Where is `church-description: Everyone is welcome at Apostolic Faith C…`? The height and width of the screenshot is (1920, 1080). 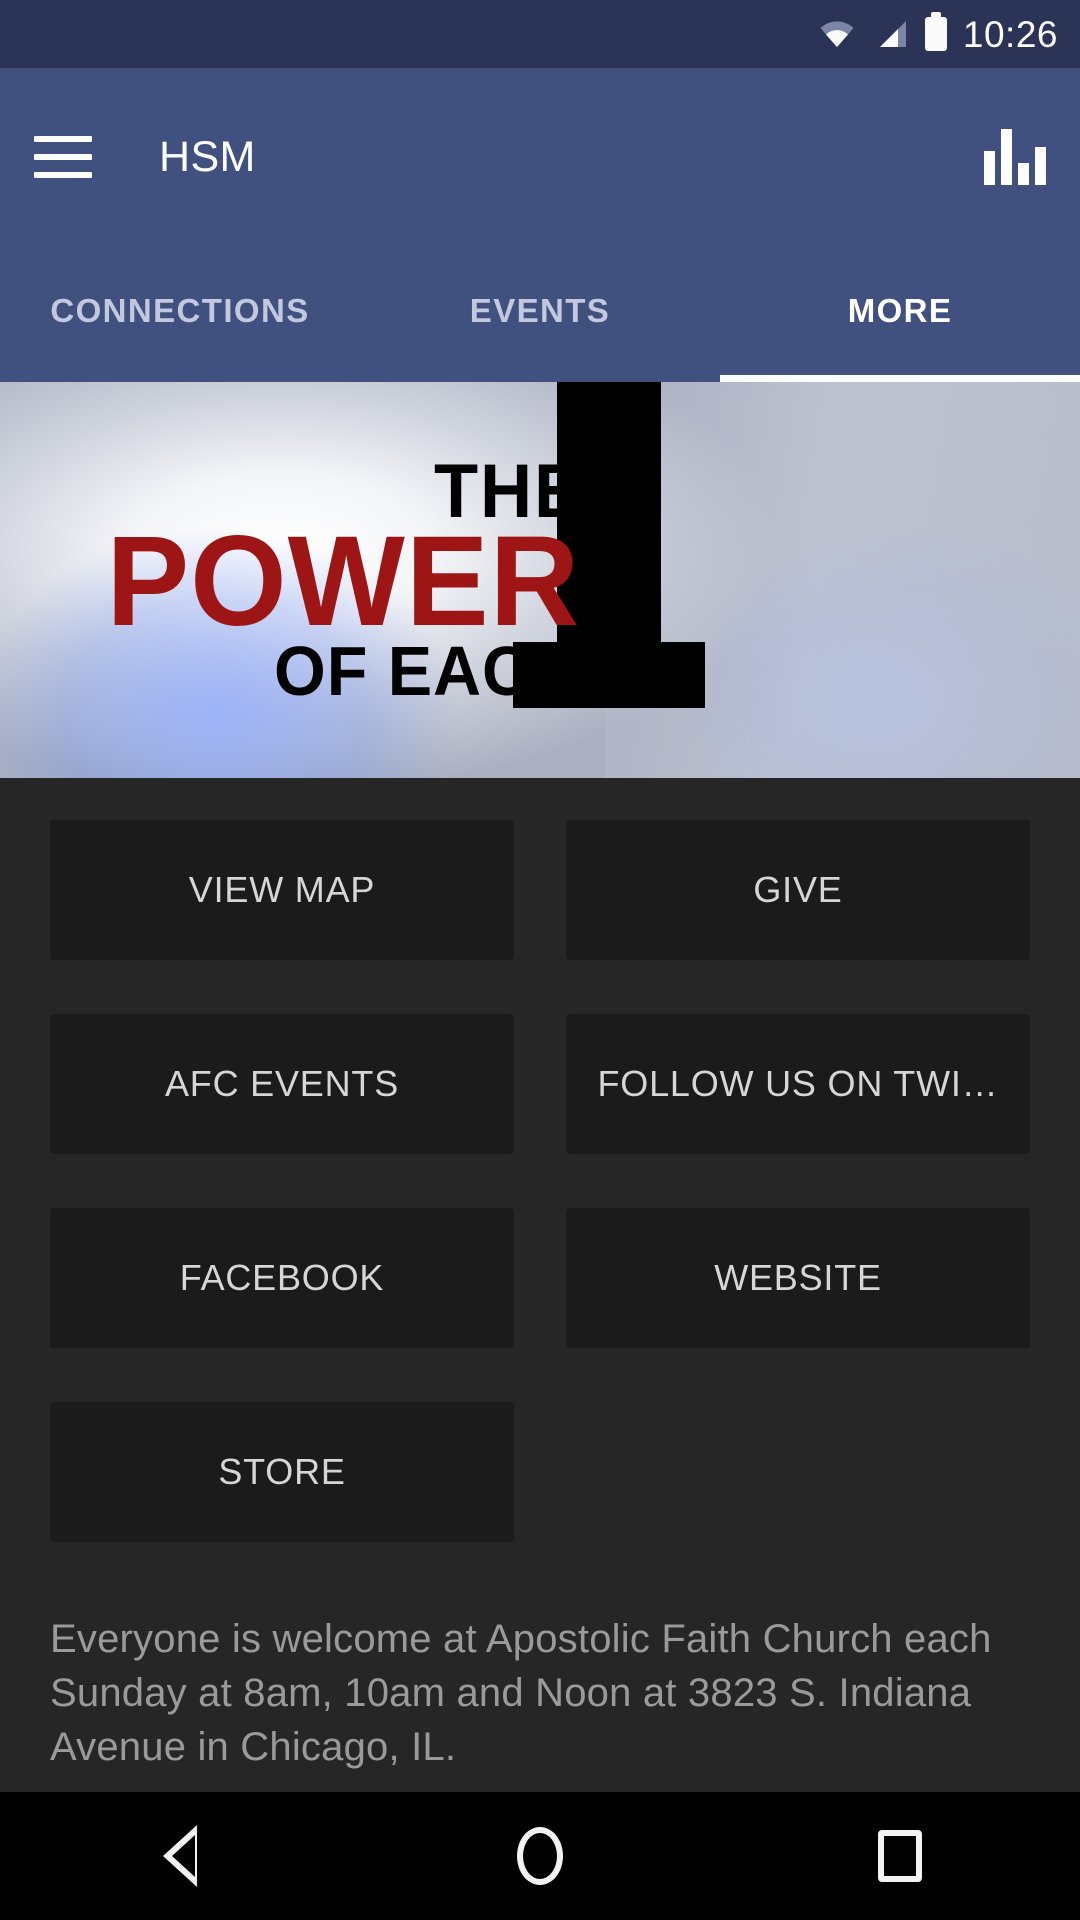 church-description: Everyone is welcome at Apostolic Faith C… is located at coordinates (521, 1693).